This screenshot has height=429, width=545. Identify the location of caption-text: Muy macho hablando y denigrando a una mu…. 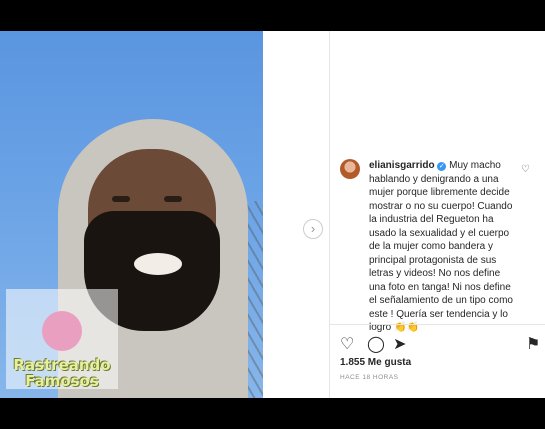
(441, 246).